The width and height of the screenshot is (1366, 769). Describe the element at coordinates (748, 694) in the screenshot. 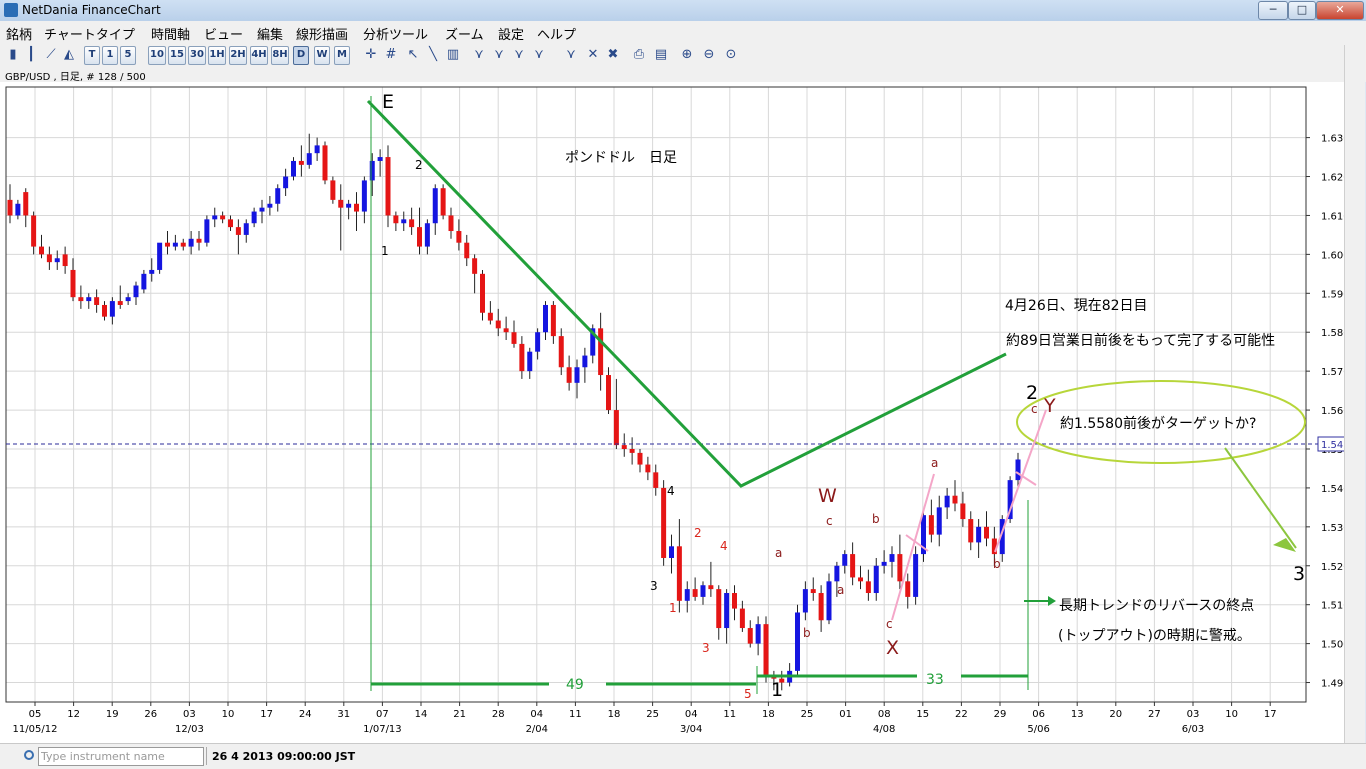

I see `red-wave-5-label: 5` at that location.